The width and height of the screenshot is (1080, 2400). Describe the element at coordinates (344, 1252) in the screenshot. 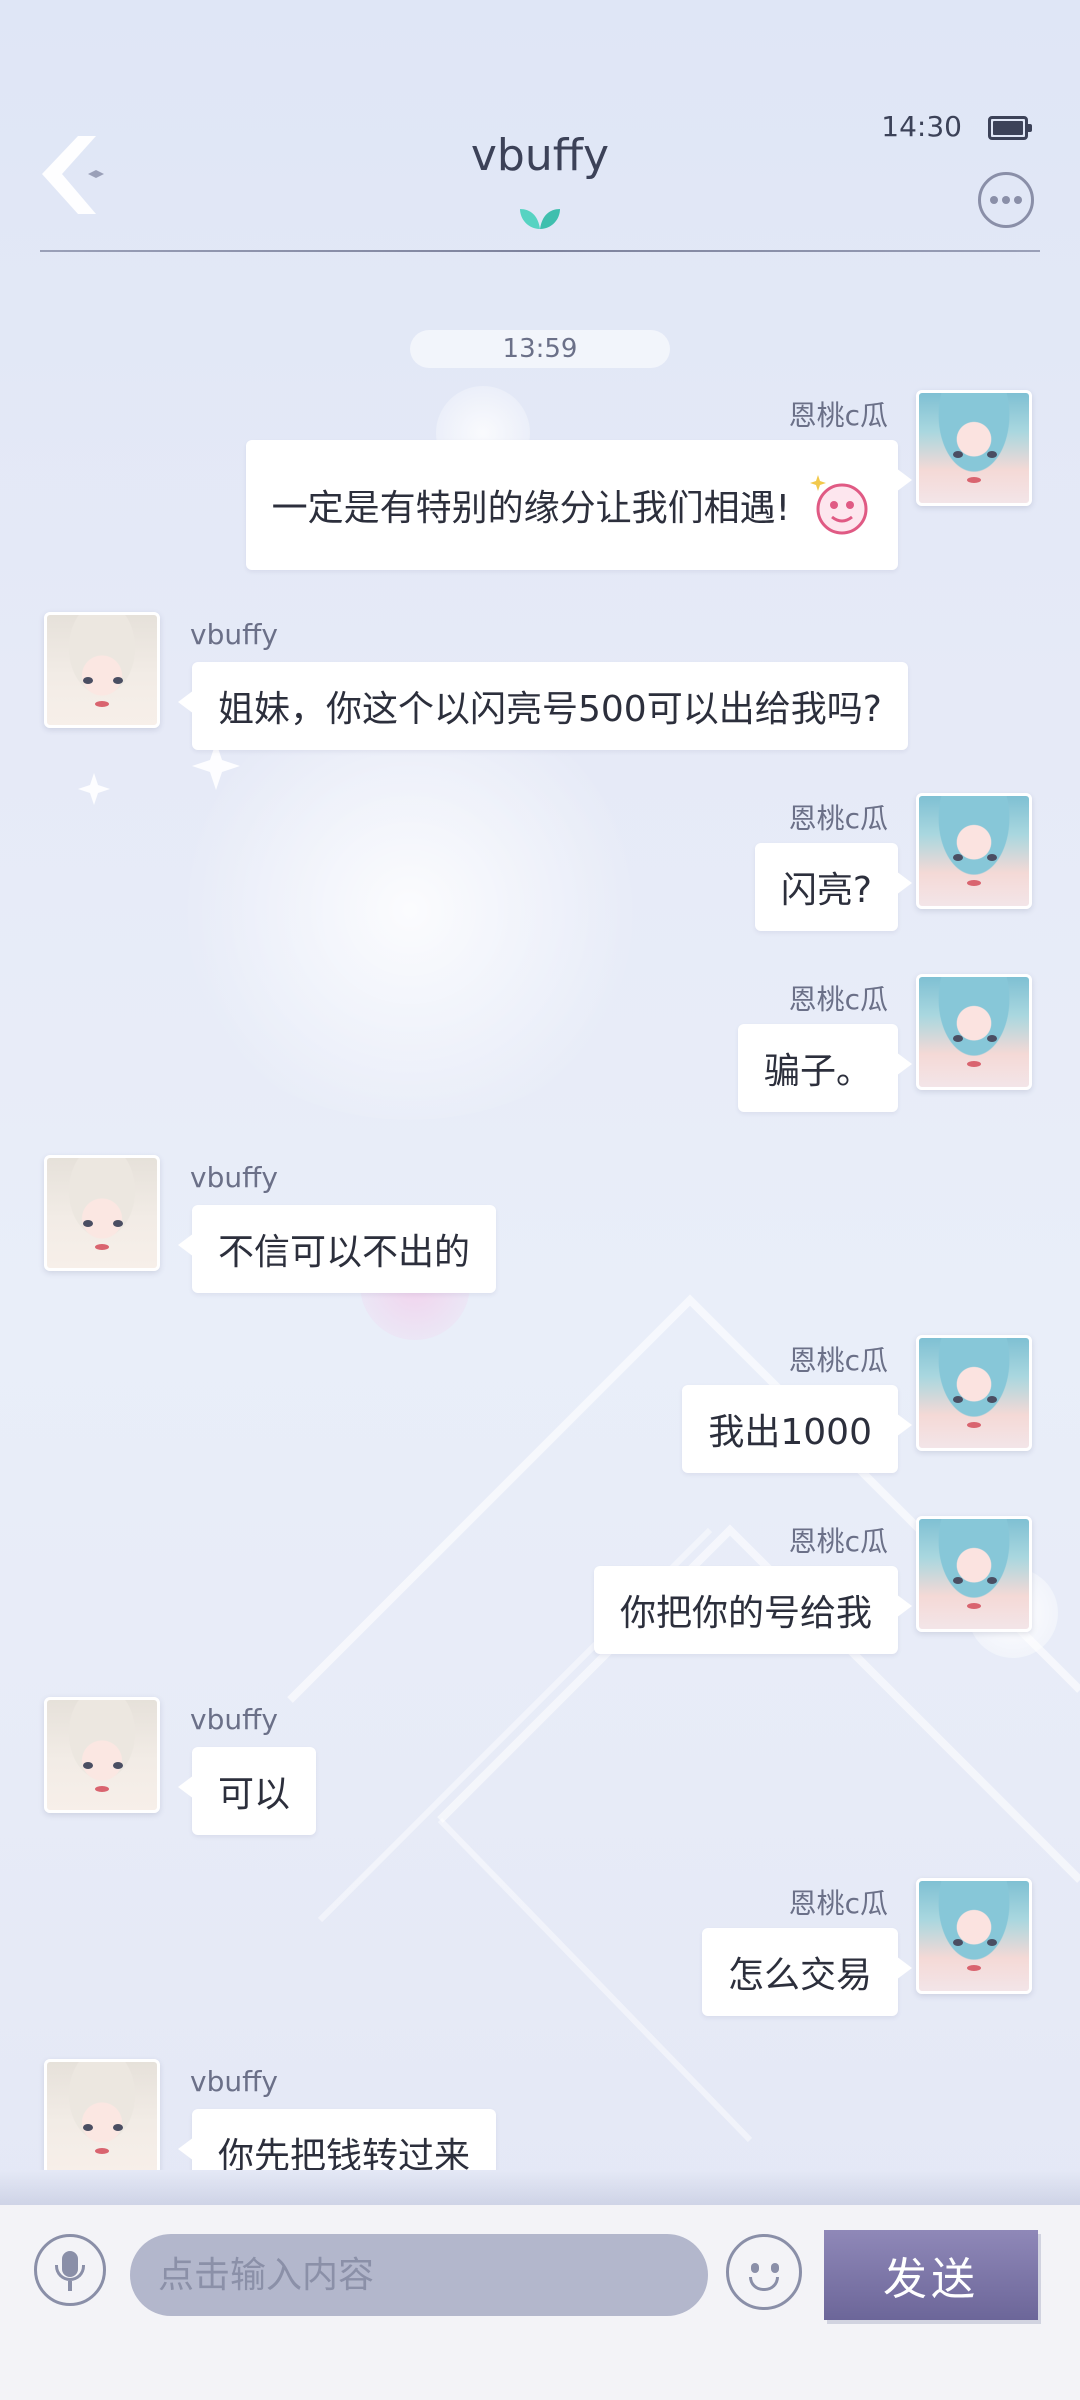

I see `message-text: 不信可以不出的` at that location.